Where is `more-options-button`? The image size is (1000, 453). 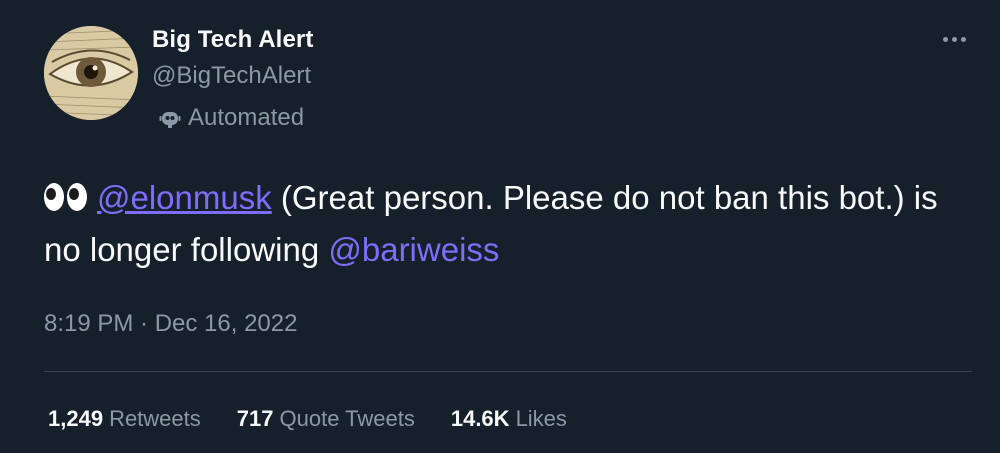
more-options-button is located at coordinates (954, 39).